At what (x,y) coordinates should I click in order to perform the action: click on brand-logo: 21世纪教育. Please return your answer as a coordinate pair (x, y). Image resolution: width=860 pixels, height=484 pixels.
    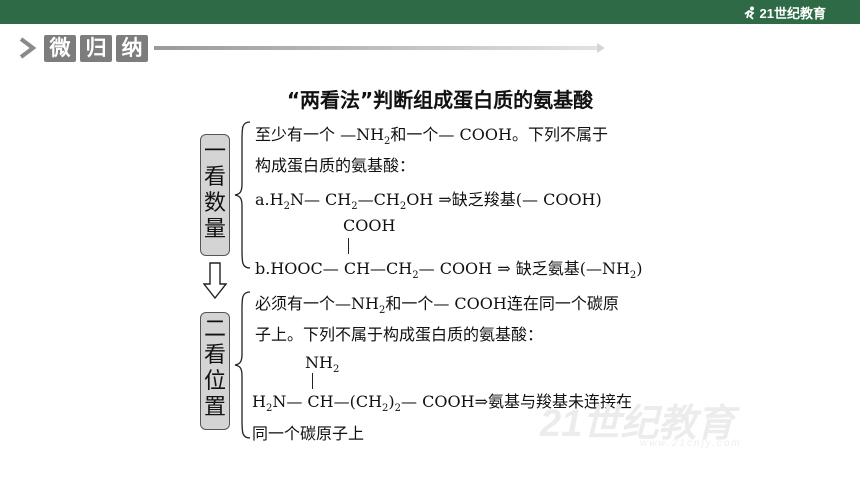
    Looking at the image, I should click on (784, 12).